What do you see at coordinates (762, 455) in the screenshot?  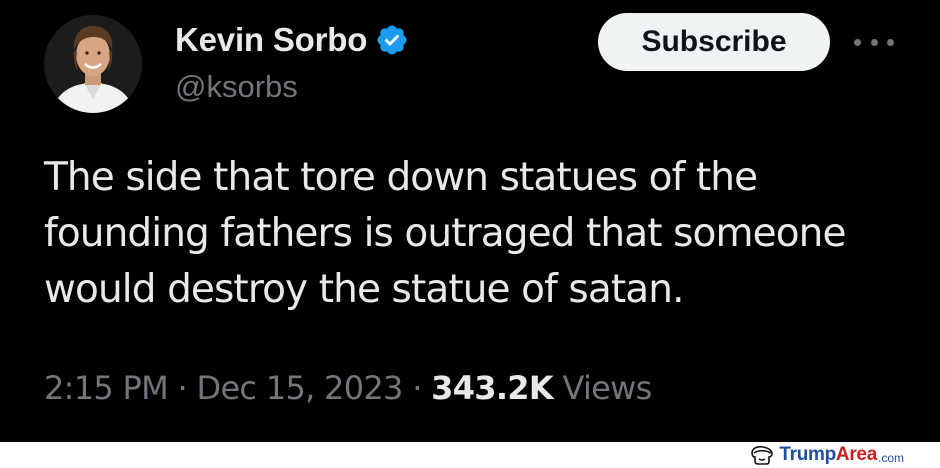 I see `hair-logo-icon` at bounding box center [762, 455].